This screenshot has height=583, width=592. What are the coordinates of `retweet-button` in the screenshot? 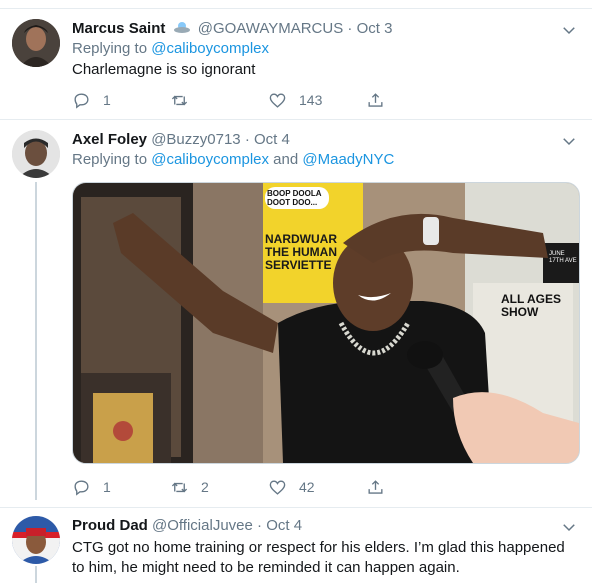 It's located at (185, 100).